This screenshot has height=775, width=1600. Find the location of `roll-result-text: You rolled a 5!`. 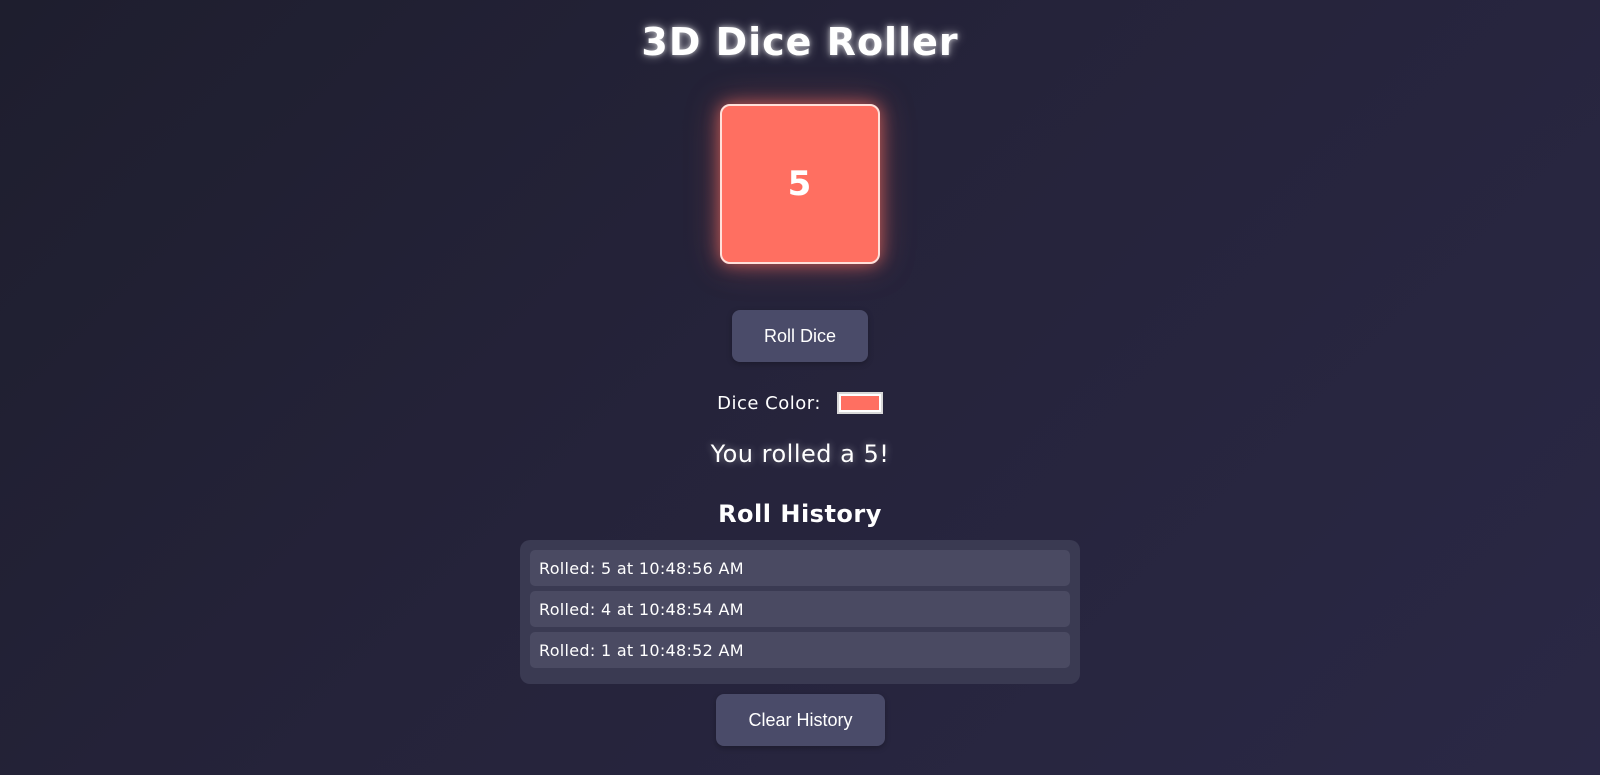

roll-result-text: You rolled a 5! is located at coordinates (800, 454).